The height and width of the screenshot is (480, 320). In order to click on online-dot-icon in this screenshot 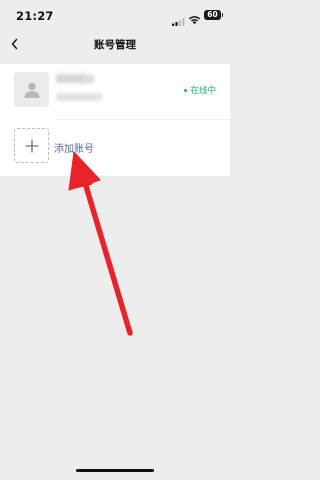, I will do `click(186, 90)`.